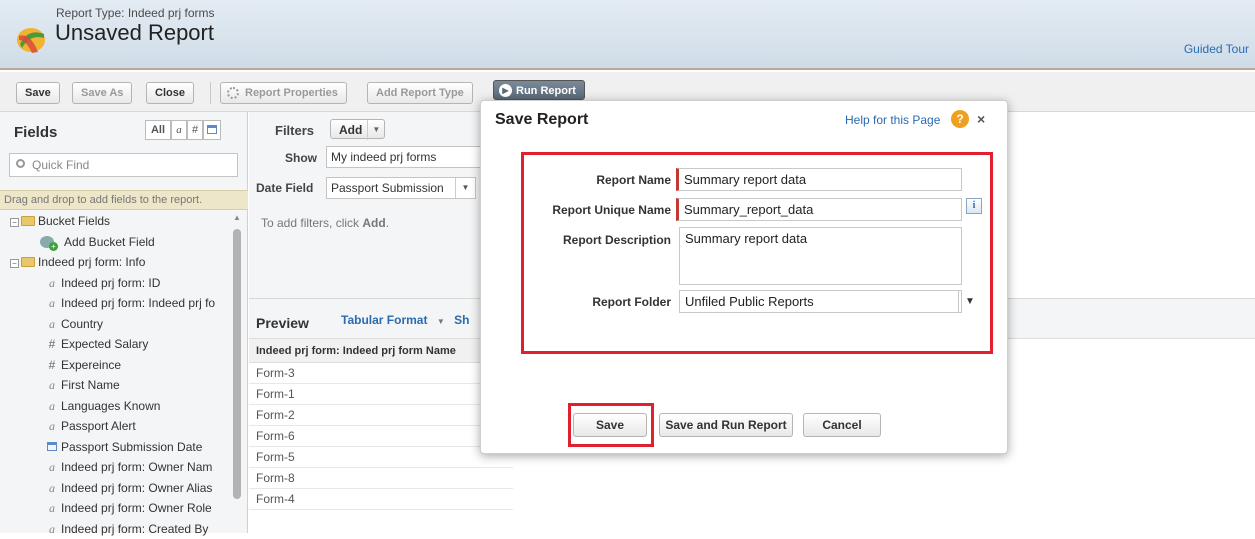 The image size is (1255, 539). I want to click on close-icon: ×, so click(981, 119).